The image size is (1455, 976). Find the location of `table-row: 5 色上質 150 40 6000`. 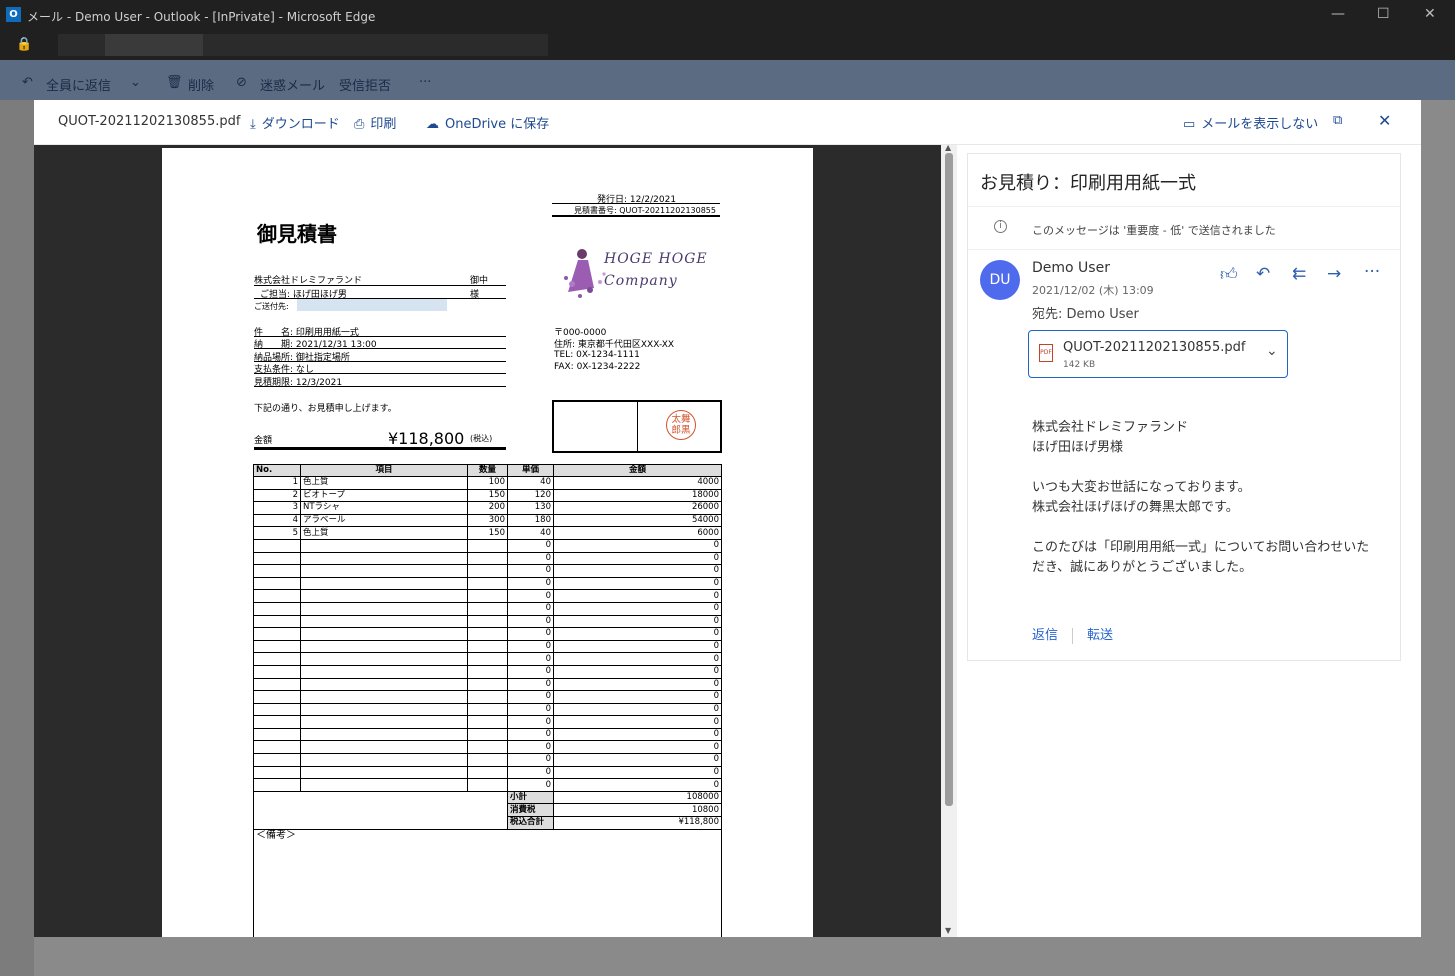

table-row: 5 色上質 150 40 6000 is located at coordinates (487, 533).